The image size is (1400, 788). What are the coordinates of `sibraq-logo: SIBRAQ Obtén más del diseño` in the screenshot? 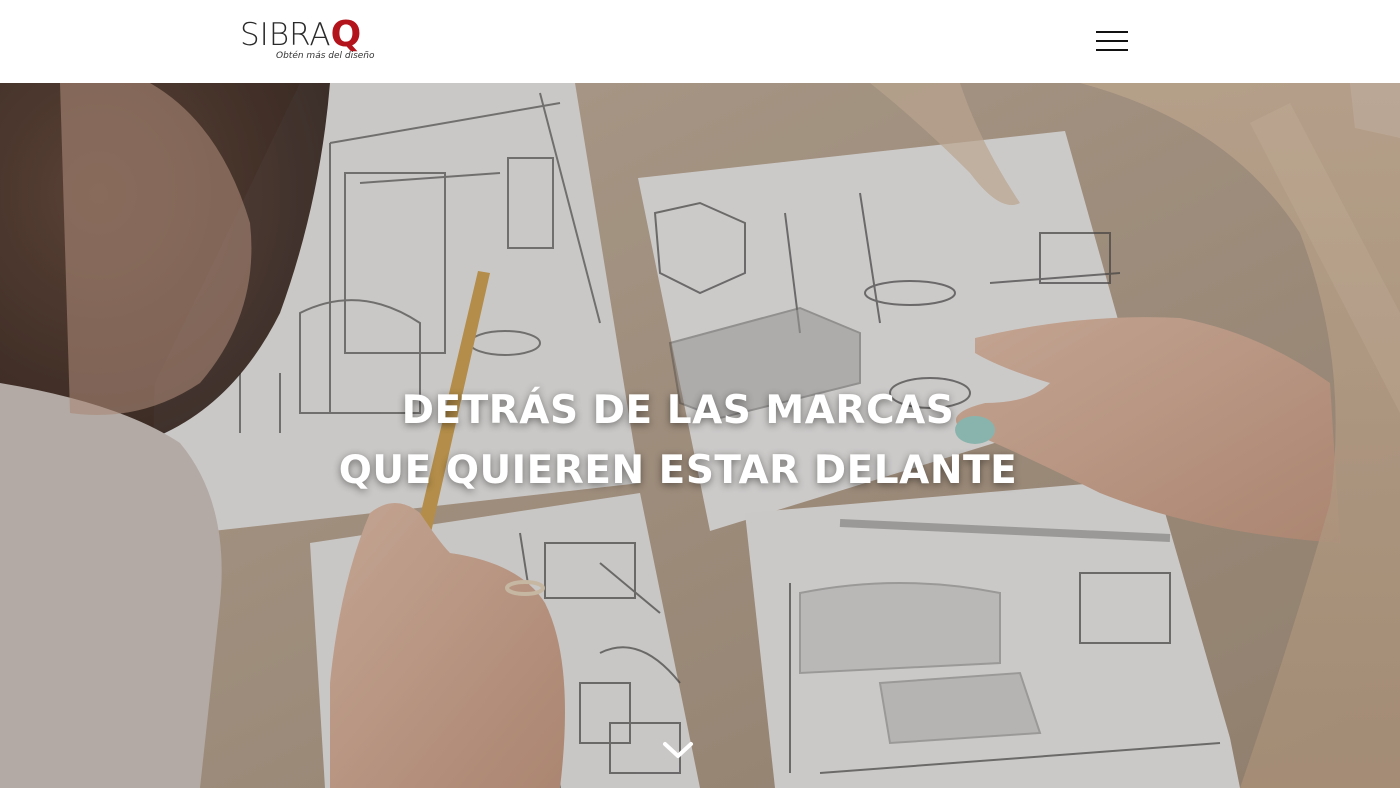 It's located at (315, 40).